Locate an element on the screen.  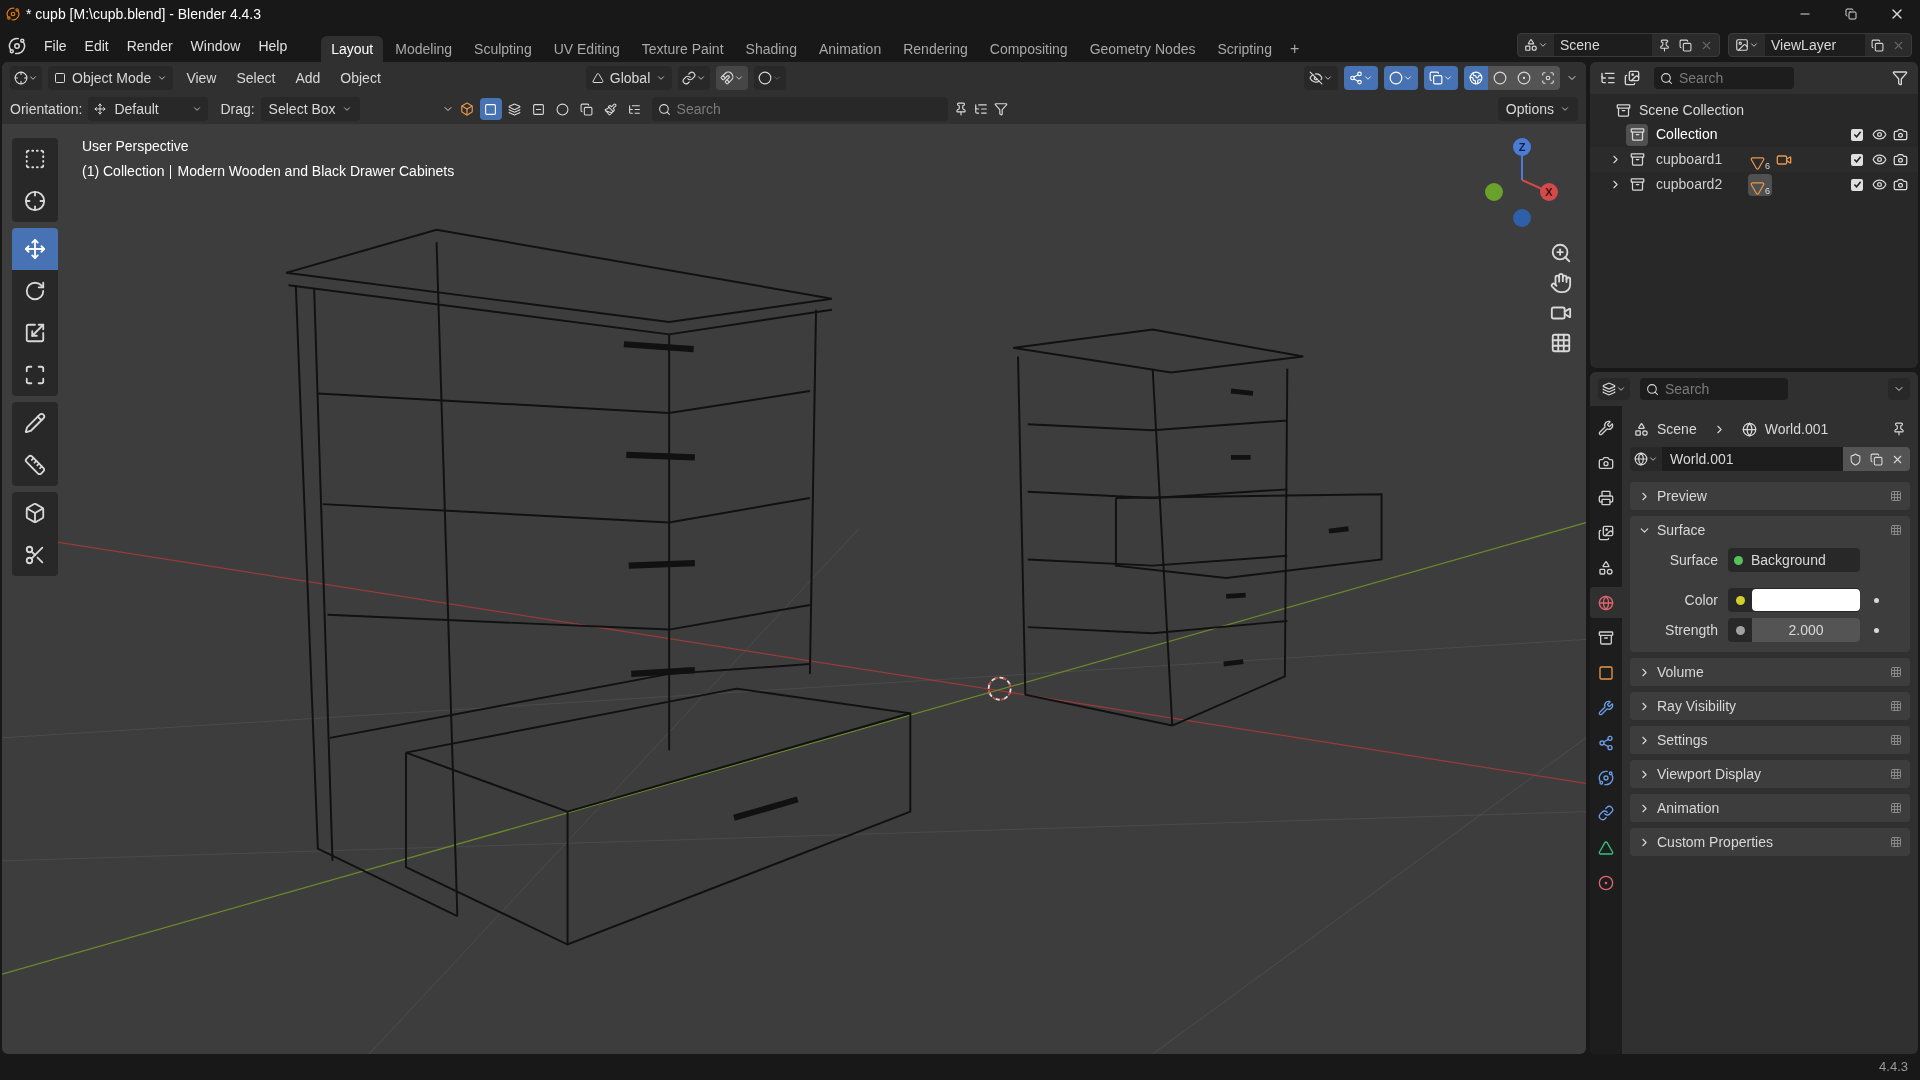
transform-tool is located at coordinates (35, 375).